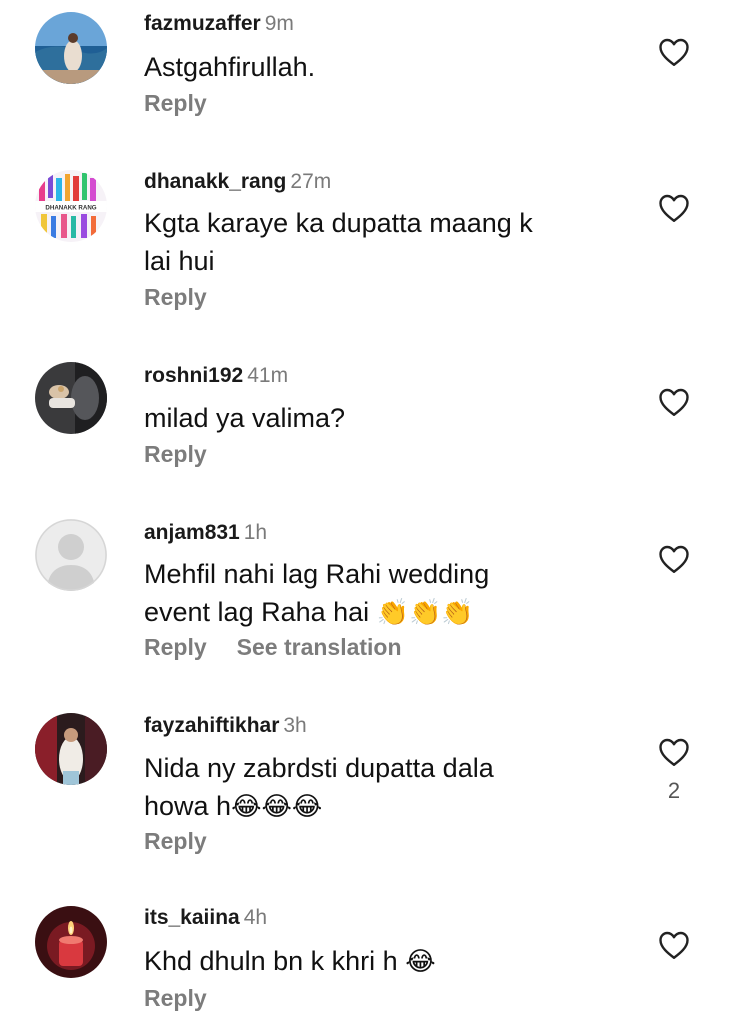  I want to click on timestamp: 41m, so click(268, 375).